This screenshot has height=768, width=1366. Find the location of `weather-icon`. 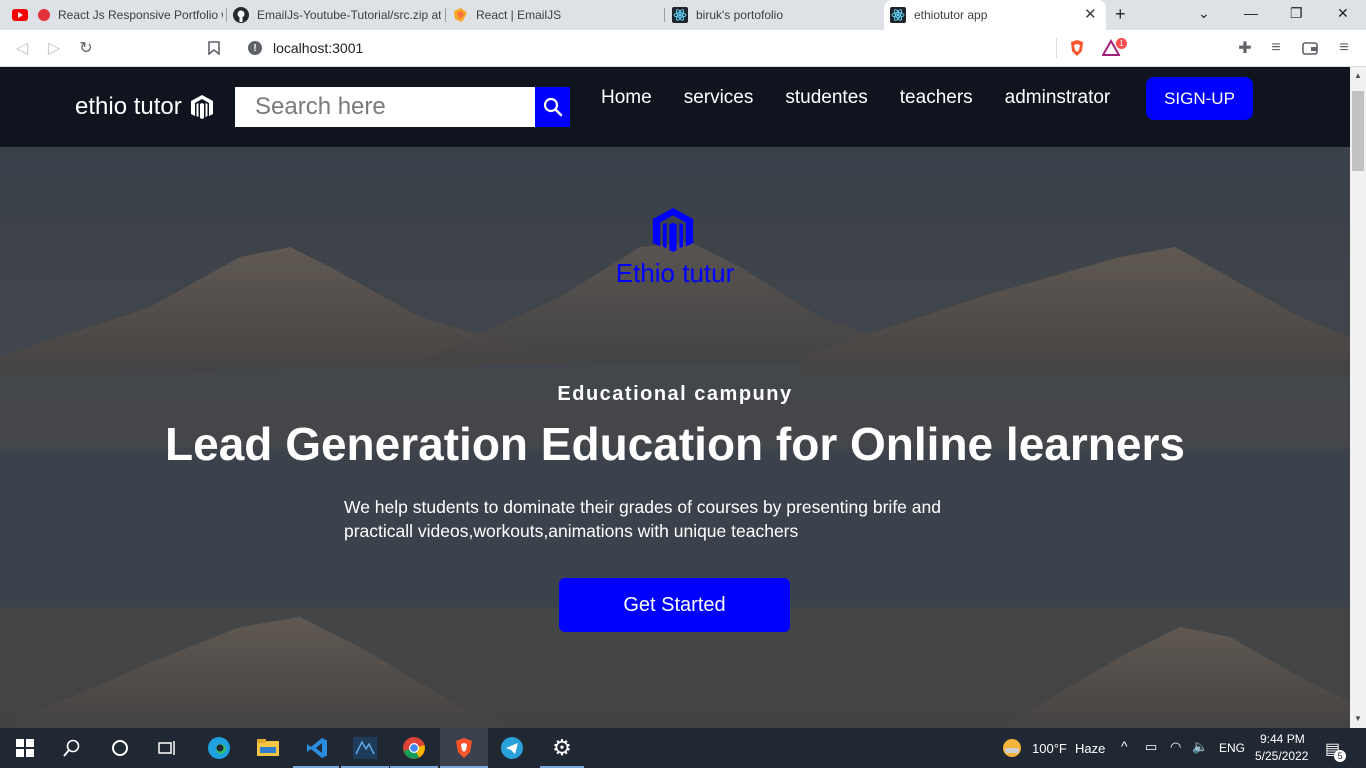

weather-icon is located at coordinates (1012, 748).